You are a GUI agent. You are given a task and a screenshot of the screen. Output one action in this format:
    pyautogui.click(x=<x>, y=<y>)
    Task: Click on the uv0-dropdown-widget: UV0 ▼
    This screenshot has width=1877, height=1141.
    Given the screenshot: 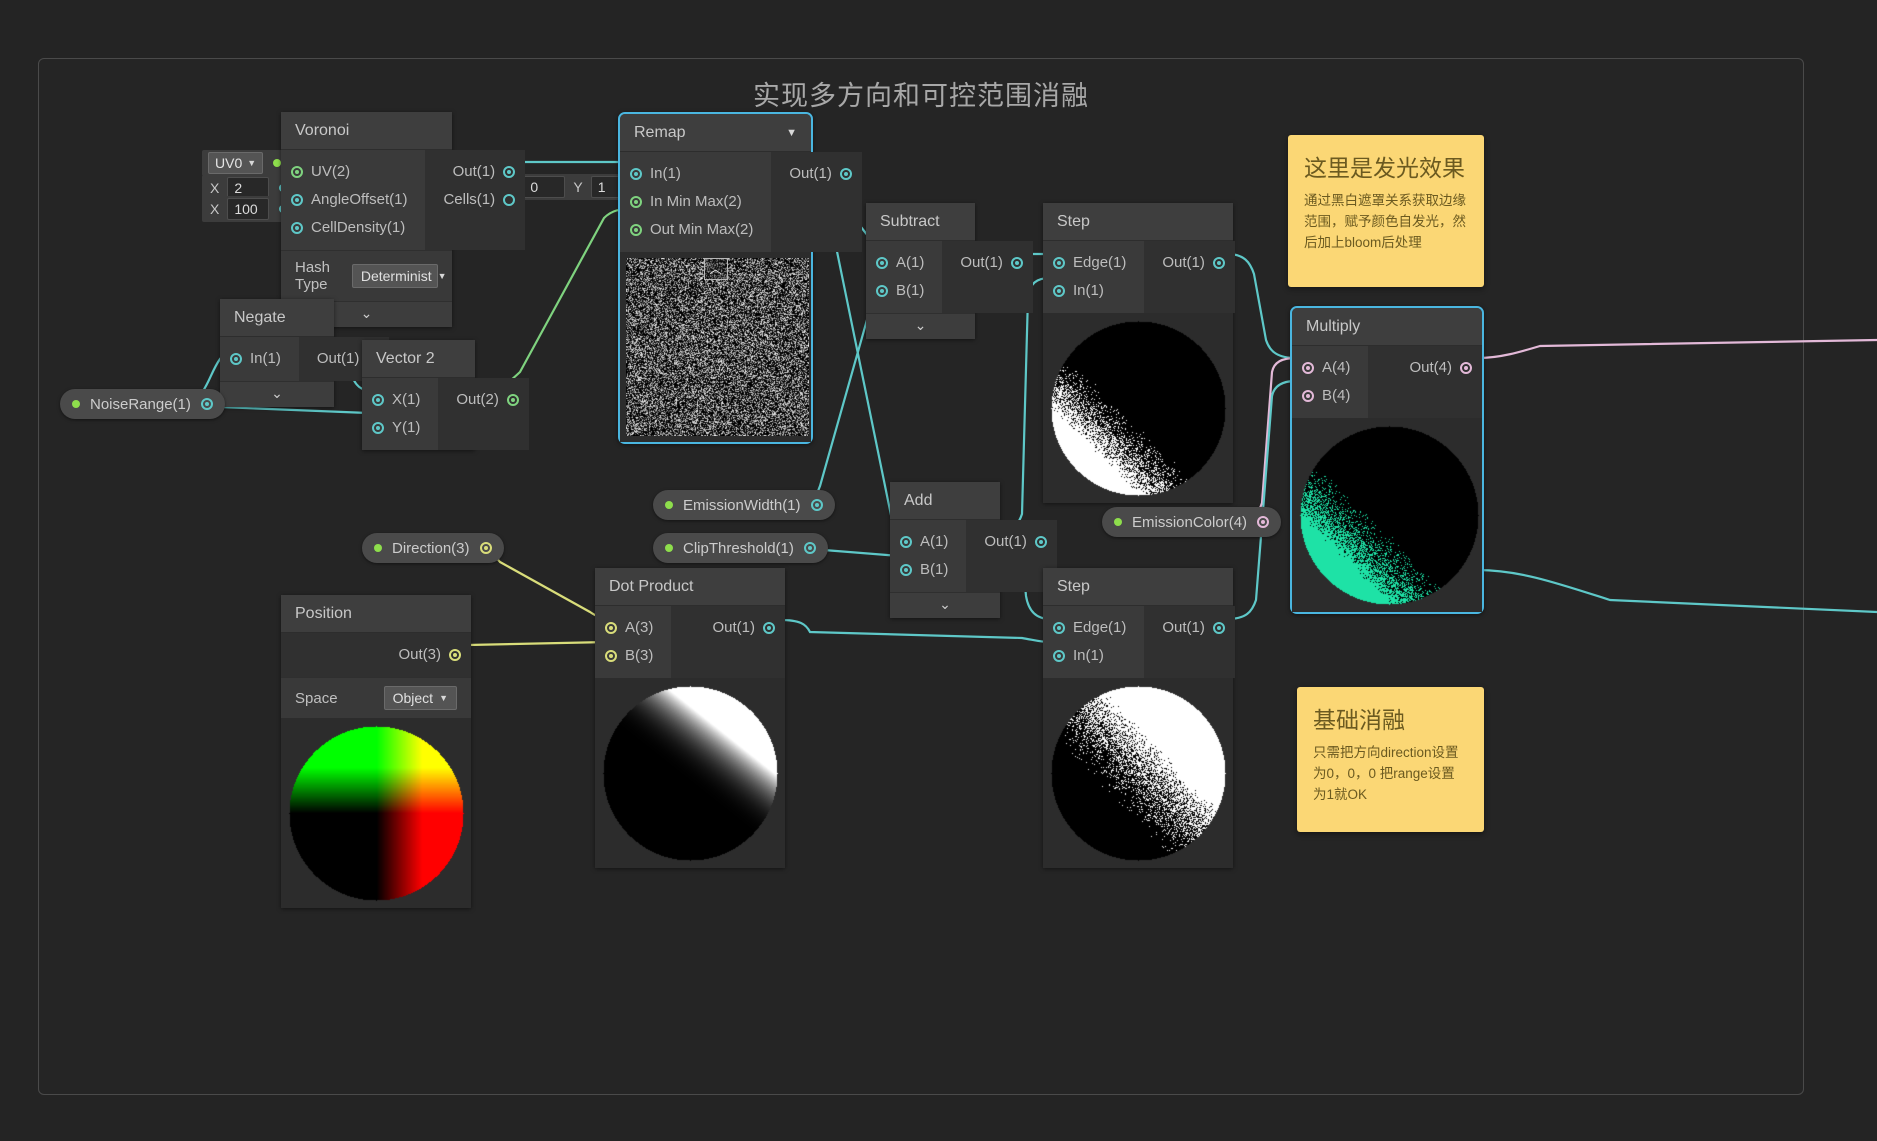 What is the action you would take?
    pyautogui.click(x=245, y=163)
    